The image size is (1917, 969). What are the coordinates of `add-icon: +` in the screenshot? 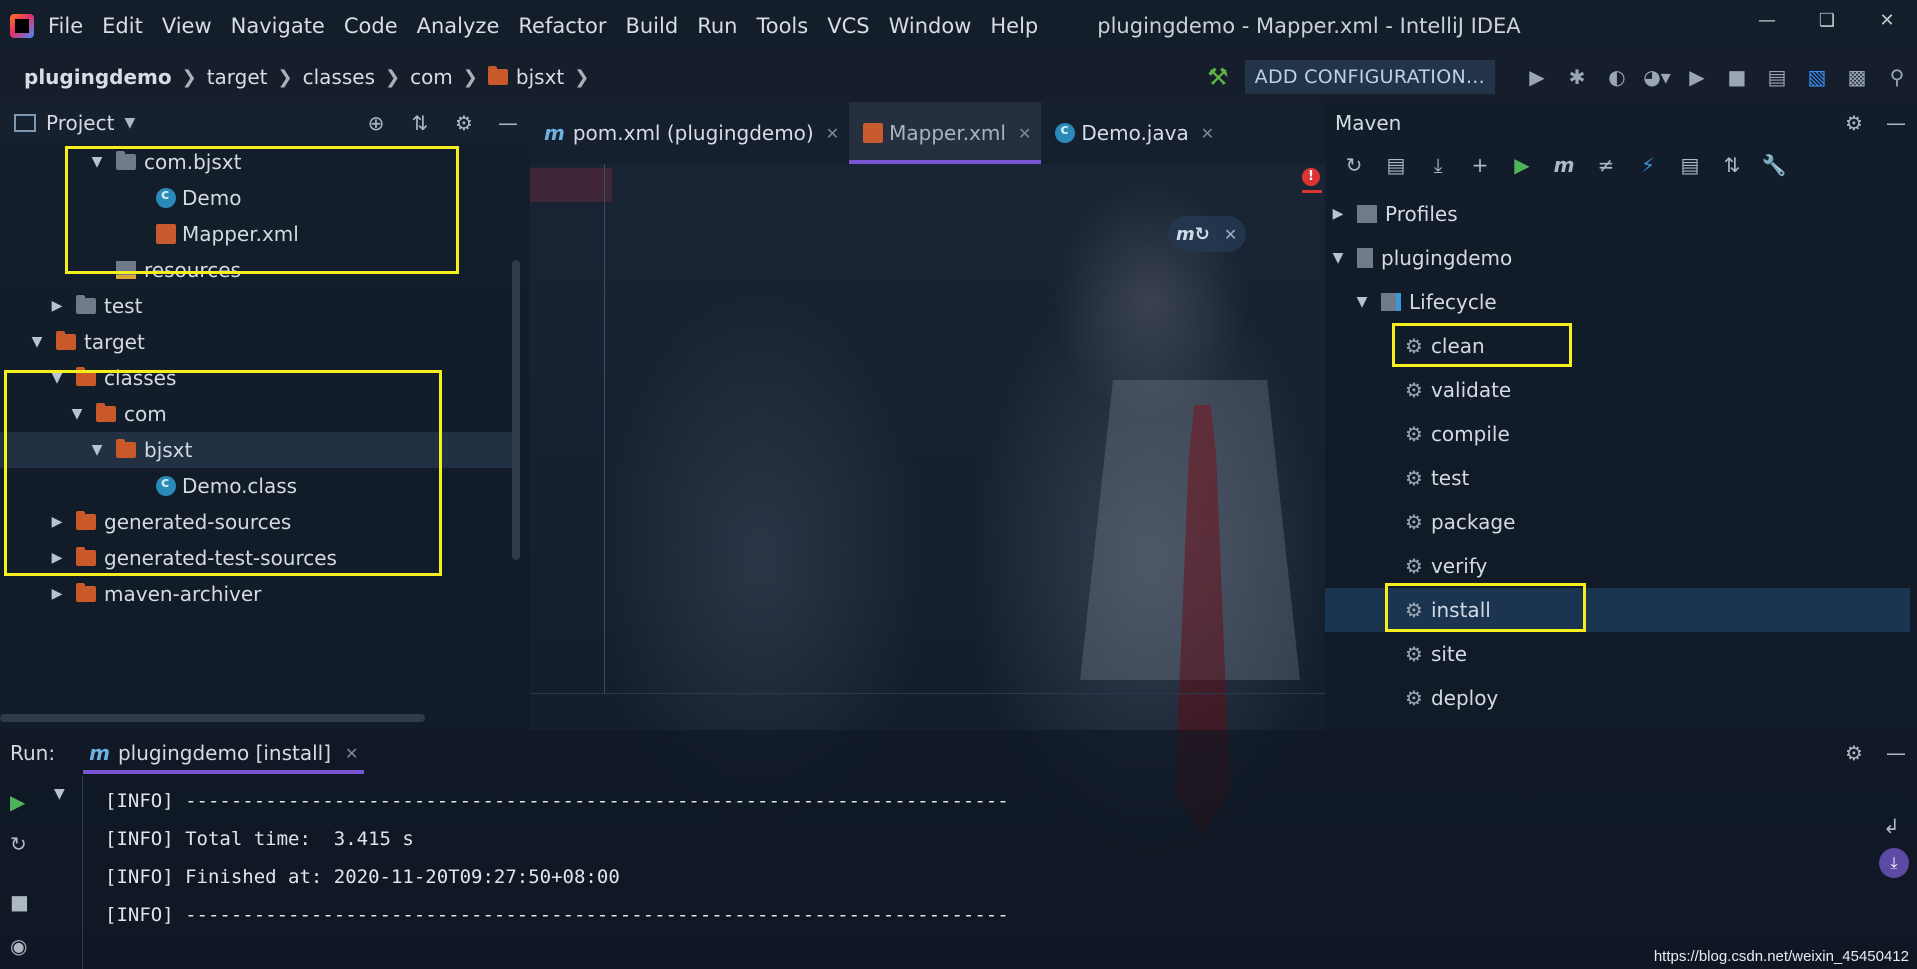 It's located at (1480, 165).